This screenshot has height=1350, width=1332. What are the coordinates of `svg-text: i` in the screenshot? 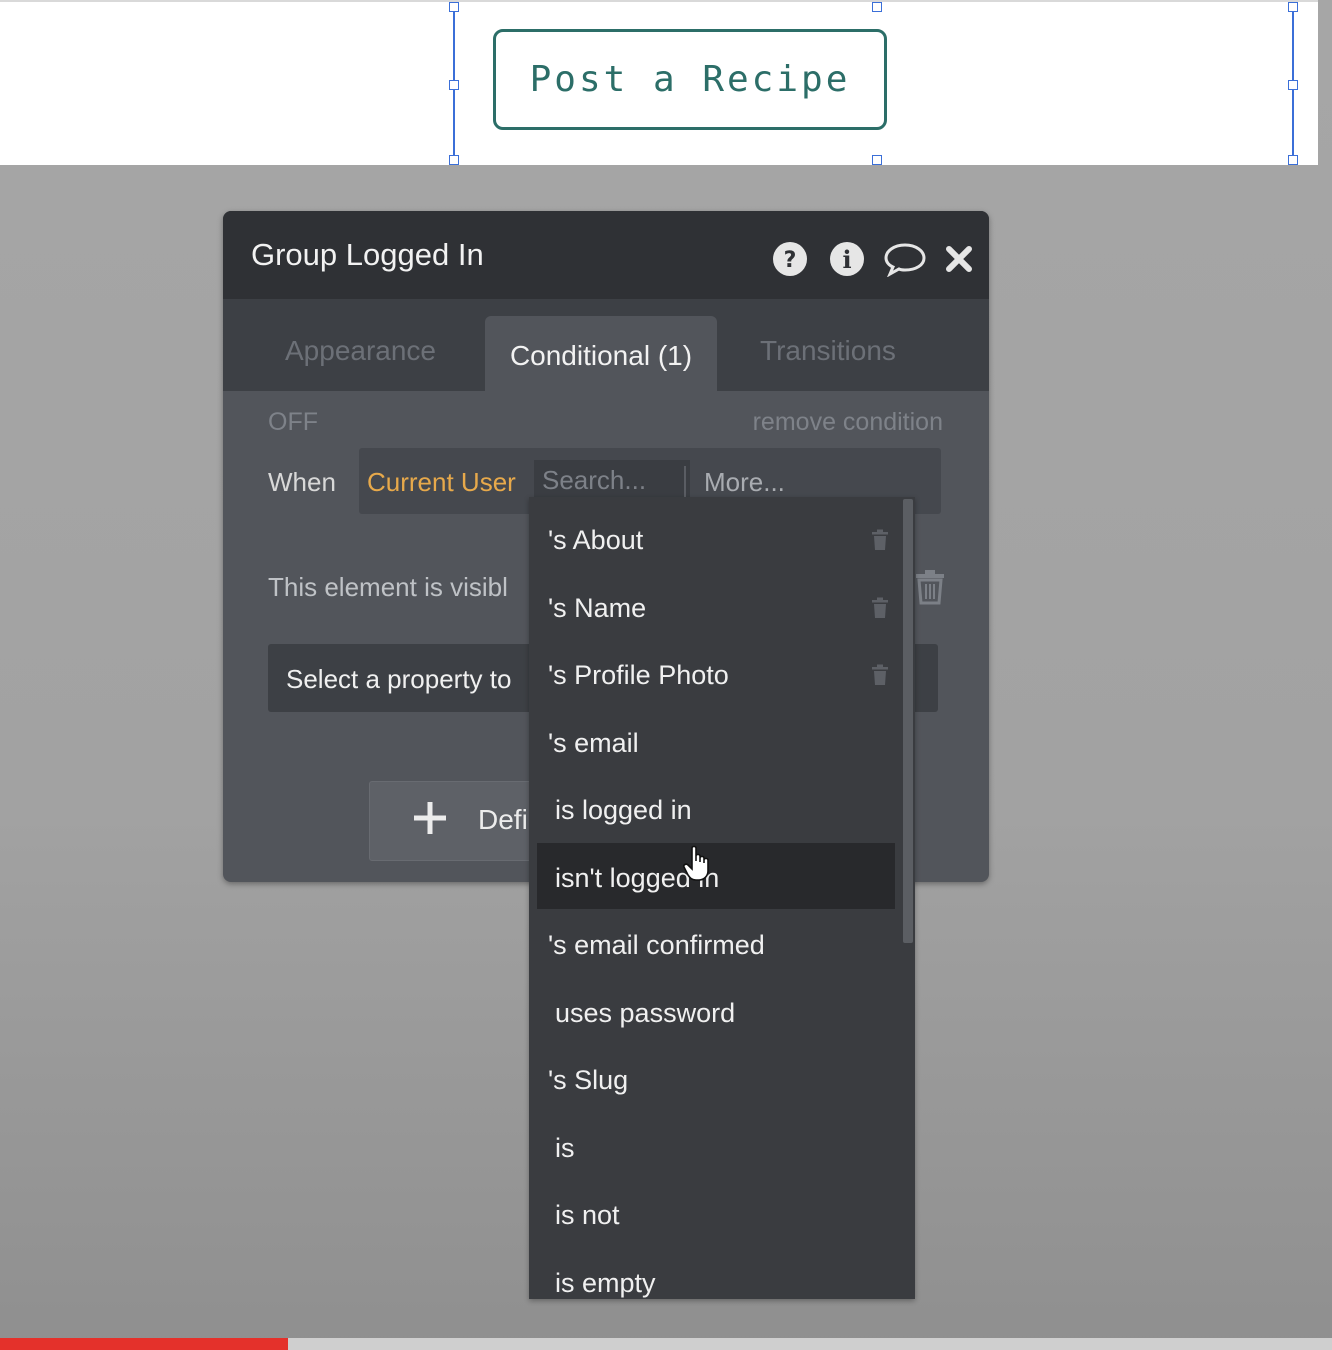 It's located at (846, 259).